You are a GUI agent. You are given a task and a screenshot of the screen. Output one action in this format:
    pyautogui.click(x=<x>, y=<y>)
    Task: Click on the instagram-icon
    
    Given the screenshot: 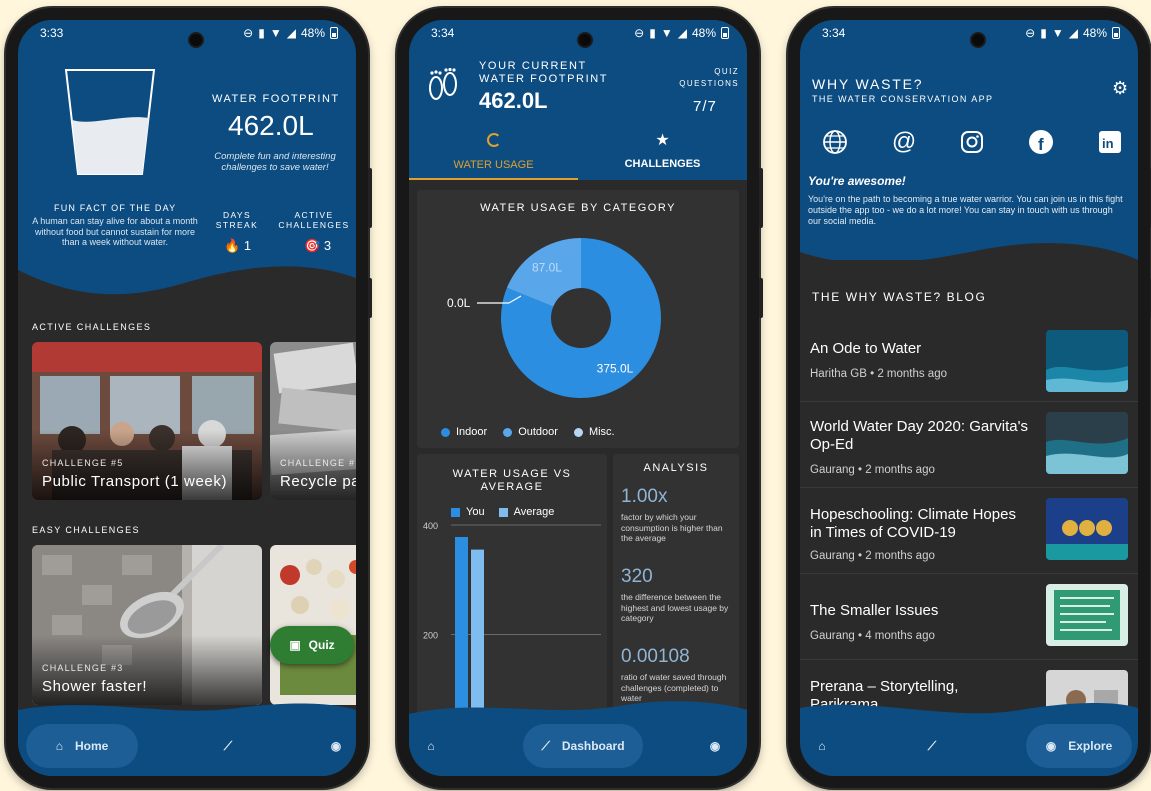 What is the action you would take?
    pyautogui.click(x=972, y=142)
    